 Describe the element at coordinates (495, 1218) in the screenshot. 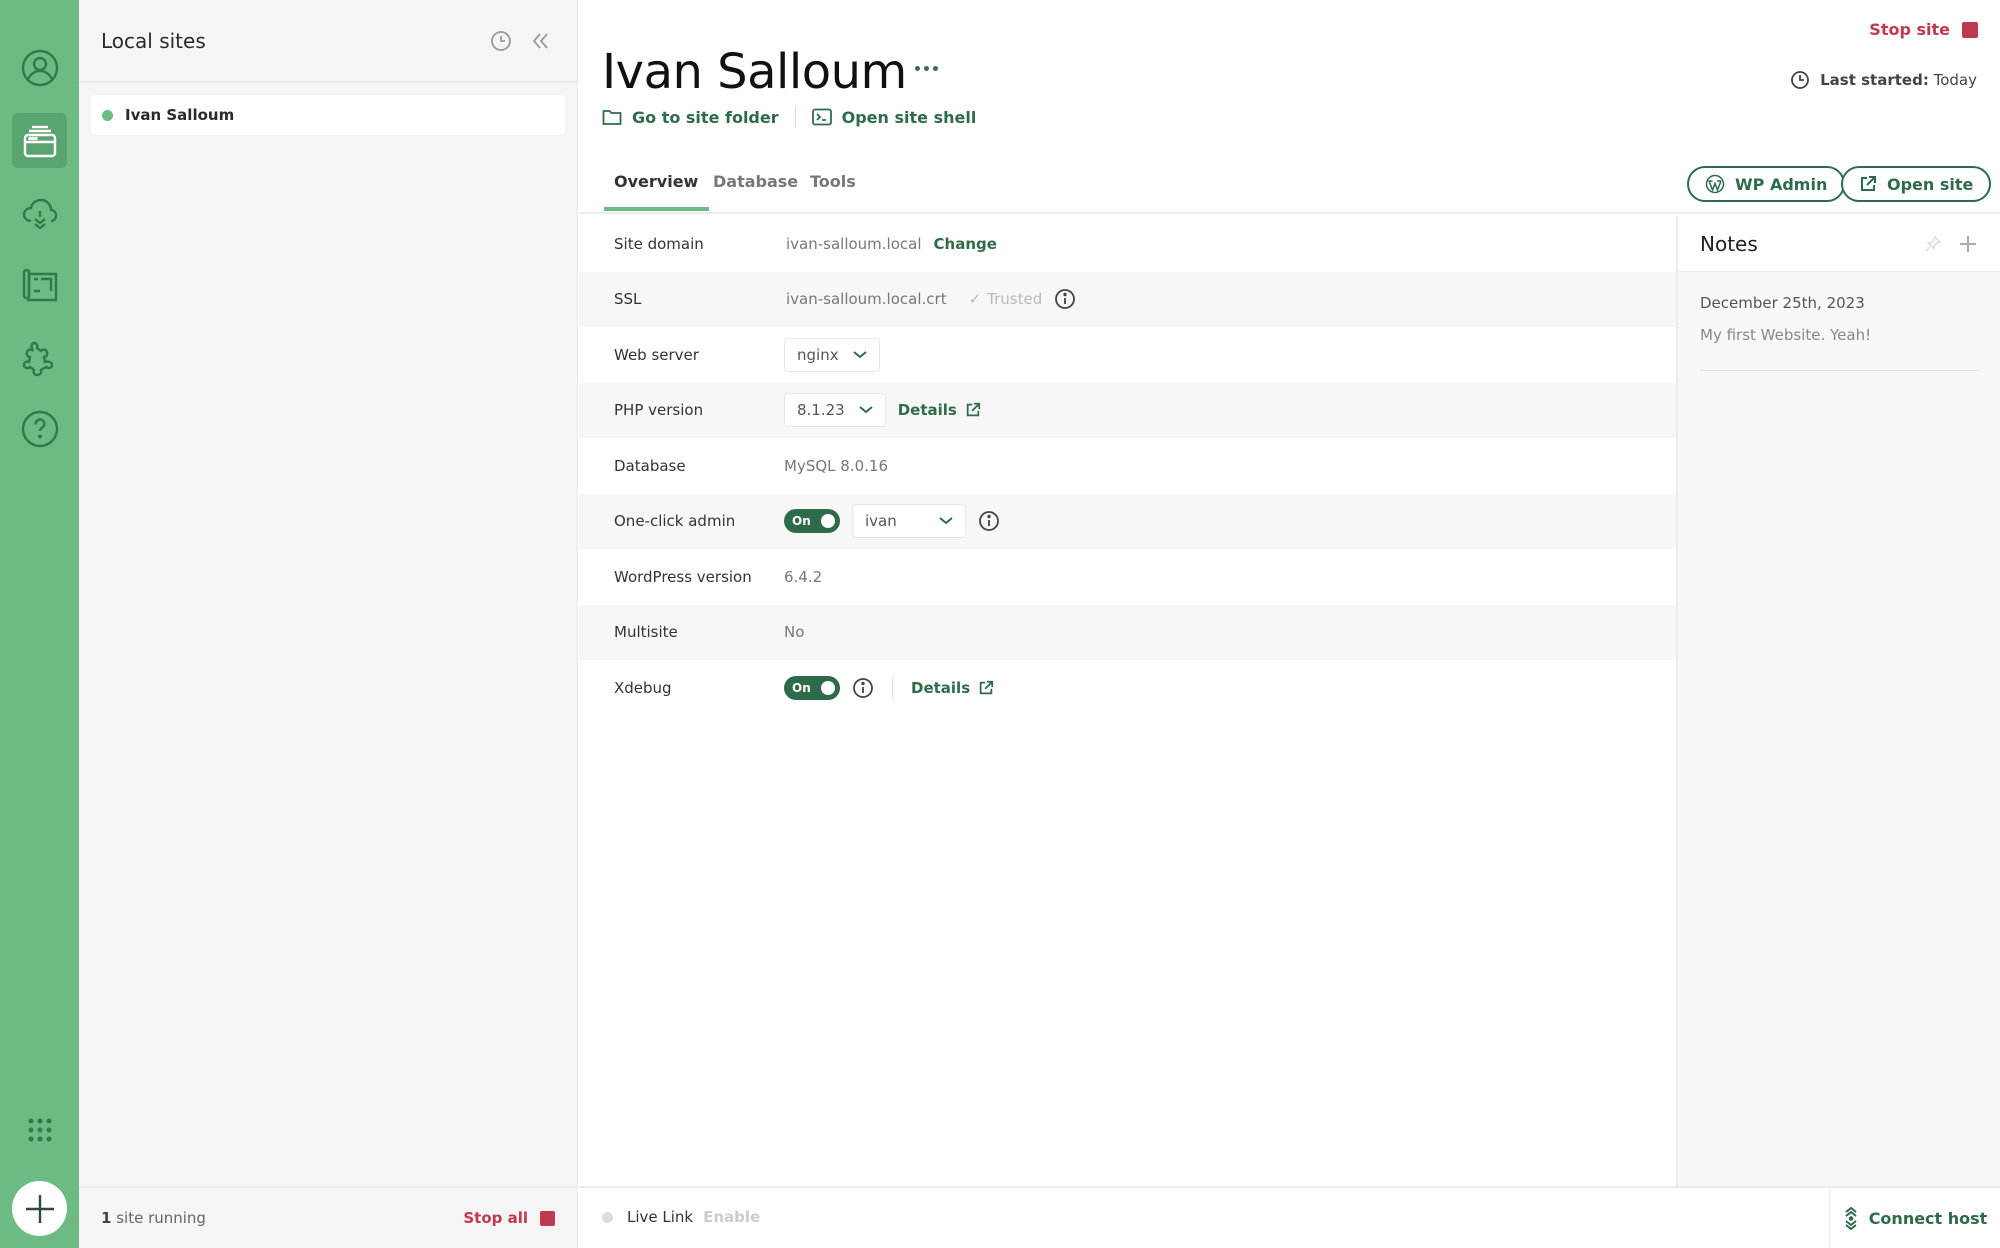

I see `stop-all-label: Stop all` at that location.